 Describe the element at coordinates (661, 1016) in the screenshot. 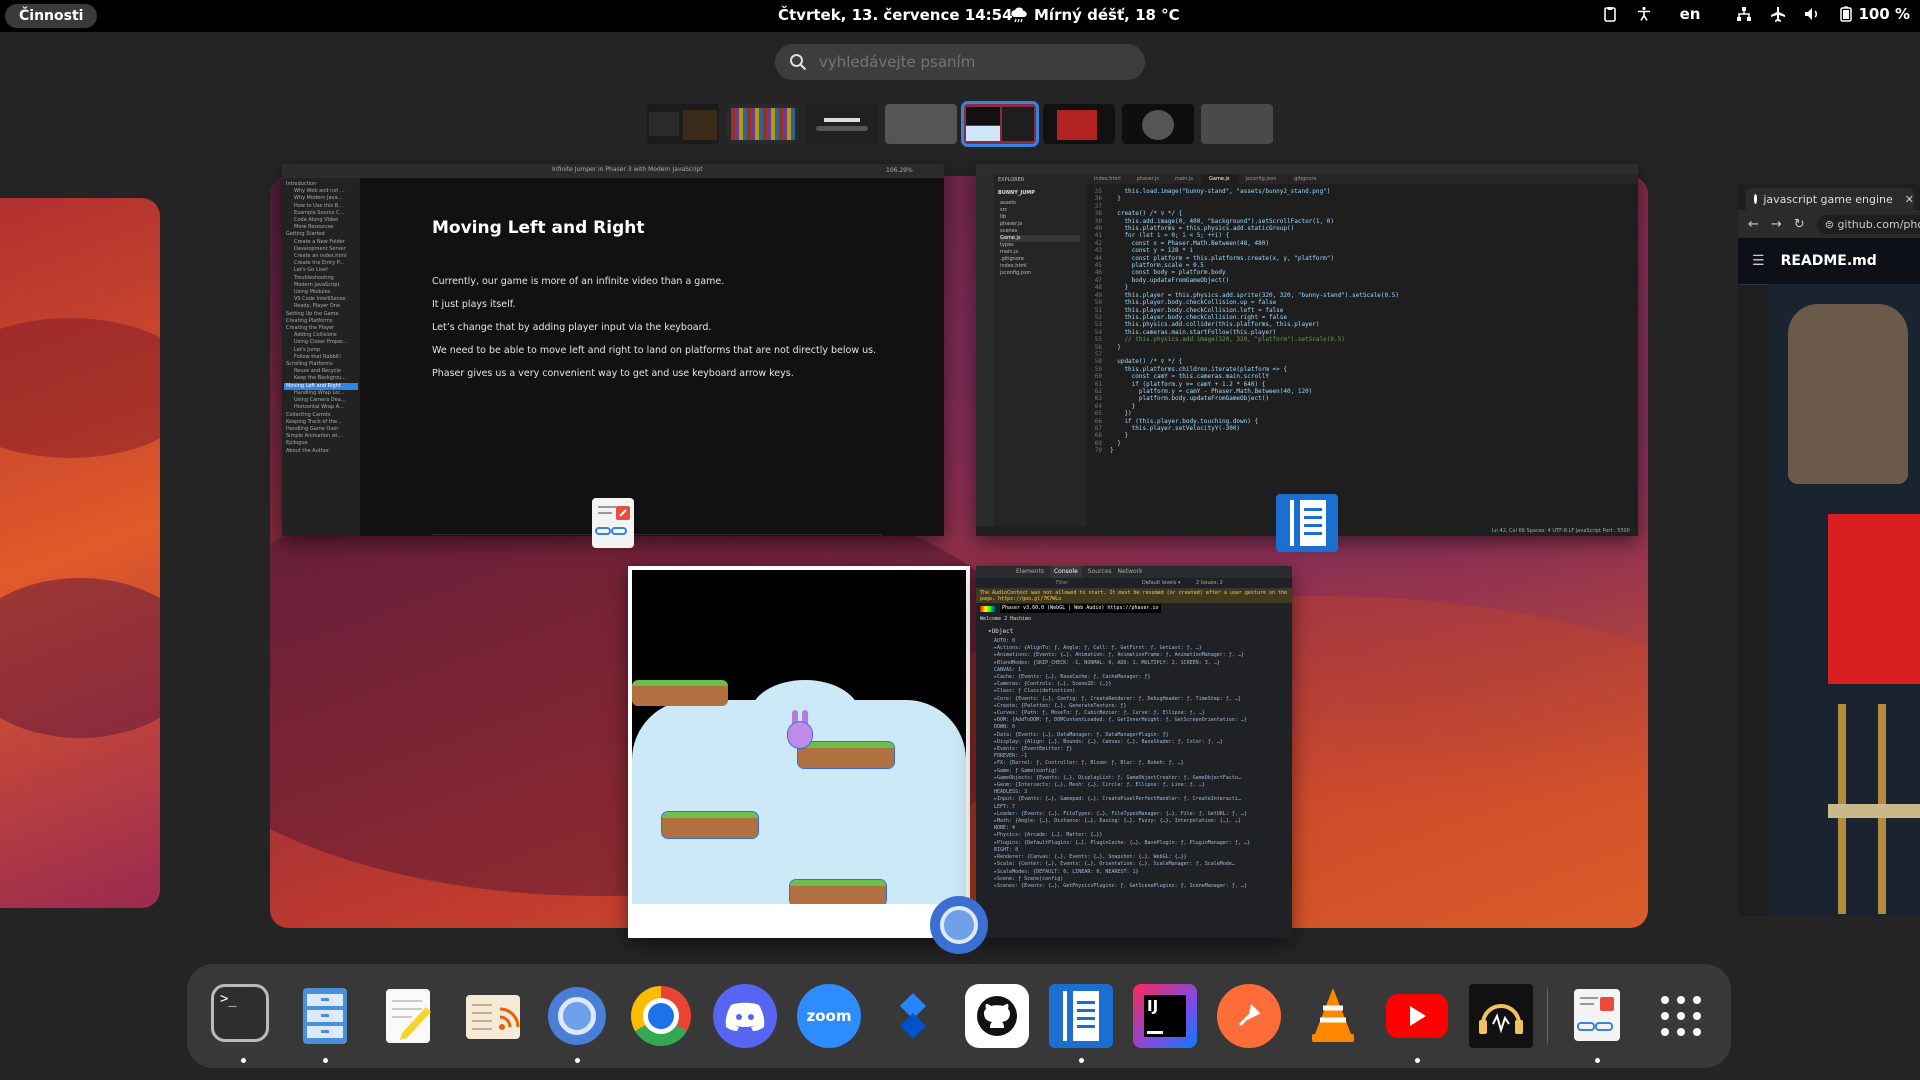

I see `chrome-icon` at that location.